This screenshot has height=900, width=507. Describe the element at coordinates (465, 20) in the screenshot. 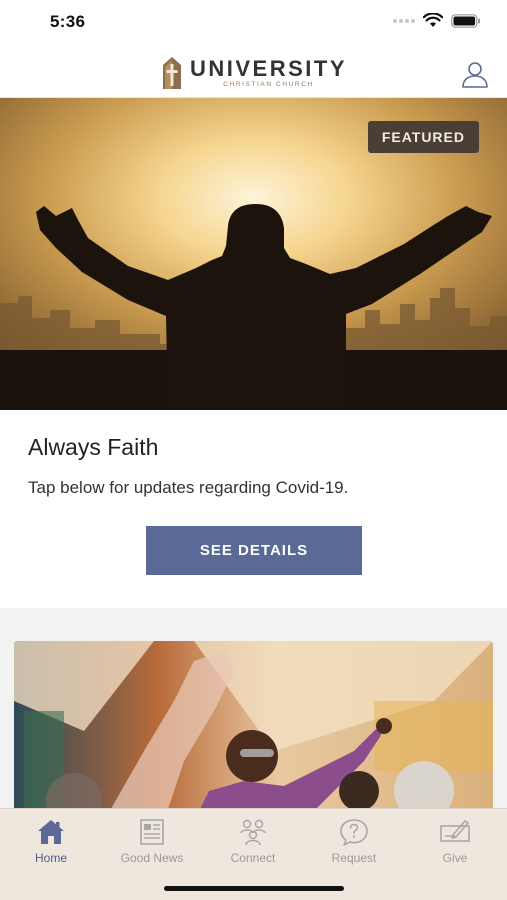

I see `battery-icon` at that location.